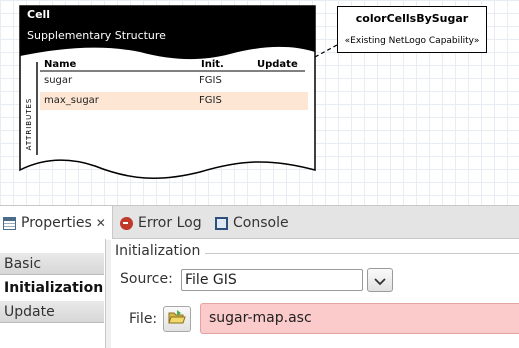 This screenshot has height=348, width=519. I want to click on attribute-name: max_sugar, so click(71, 100).